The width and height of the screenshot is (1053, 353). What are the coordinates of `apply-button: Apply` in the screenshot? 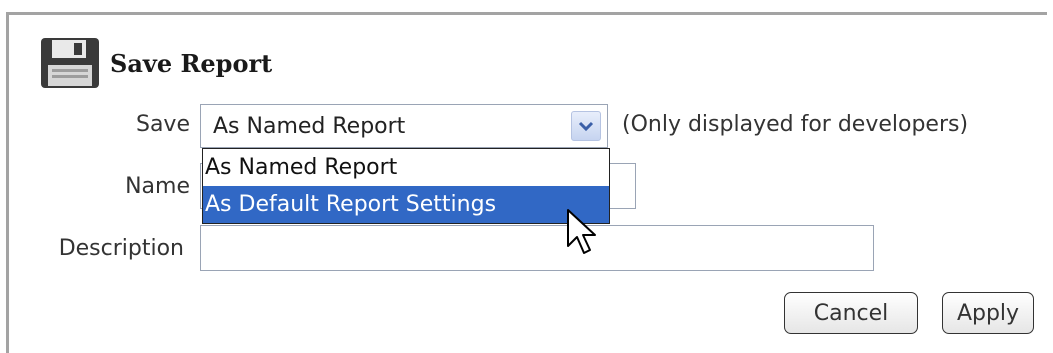 It's located at (988, 313).